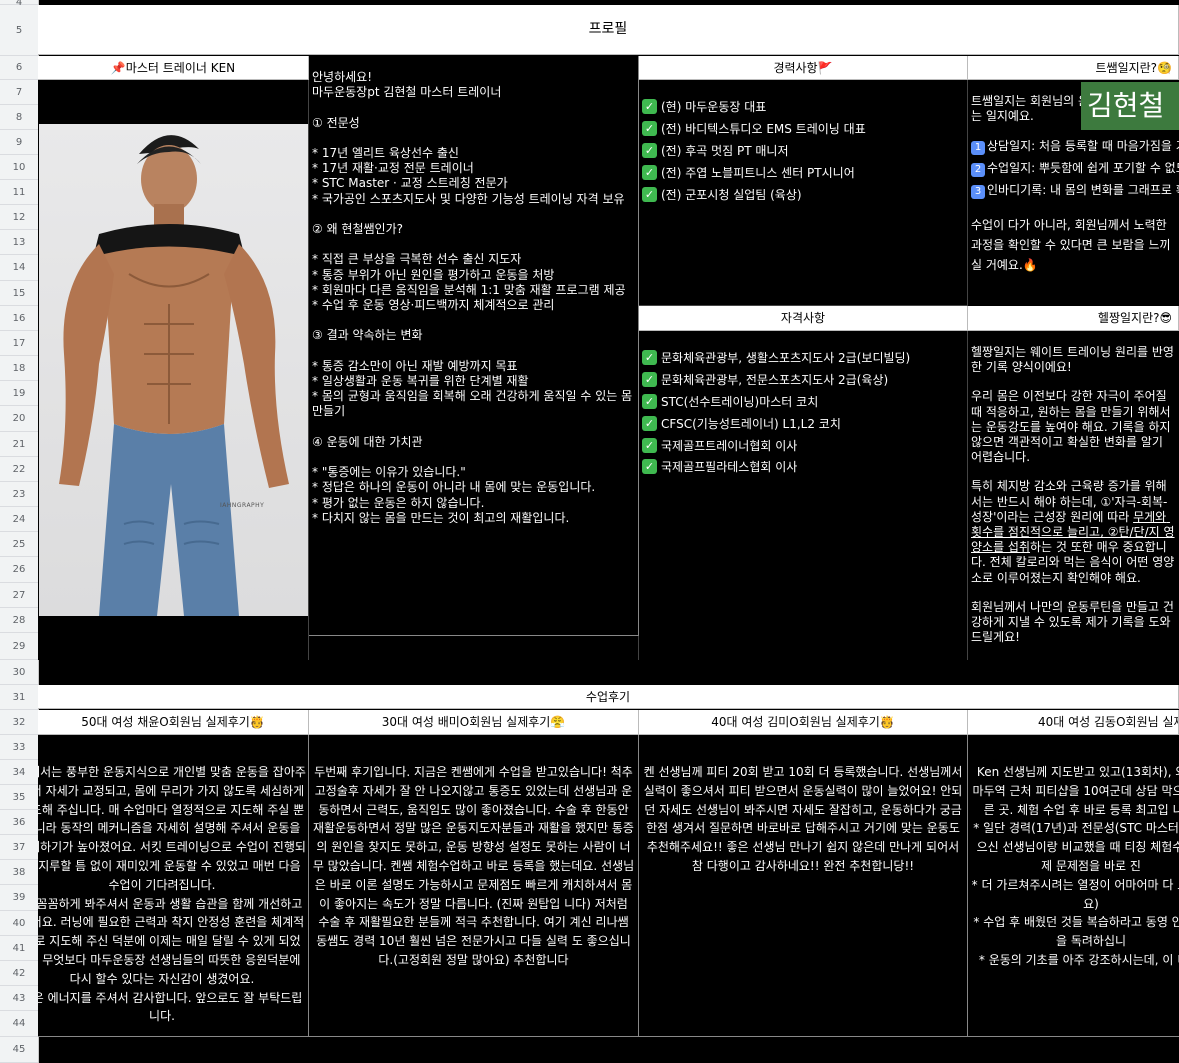 The width and height of the screenshot is (1179, 1063). I want to click on review-header-4: 40대 여성 김동O회원님 실제후기, so click(1073, 722).